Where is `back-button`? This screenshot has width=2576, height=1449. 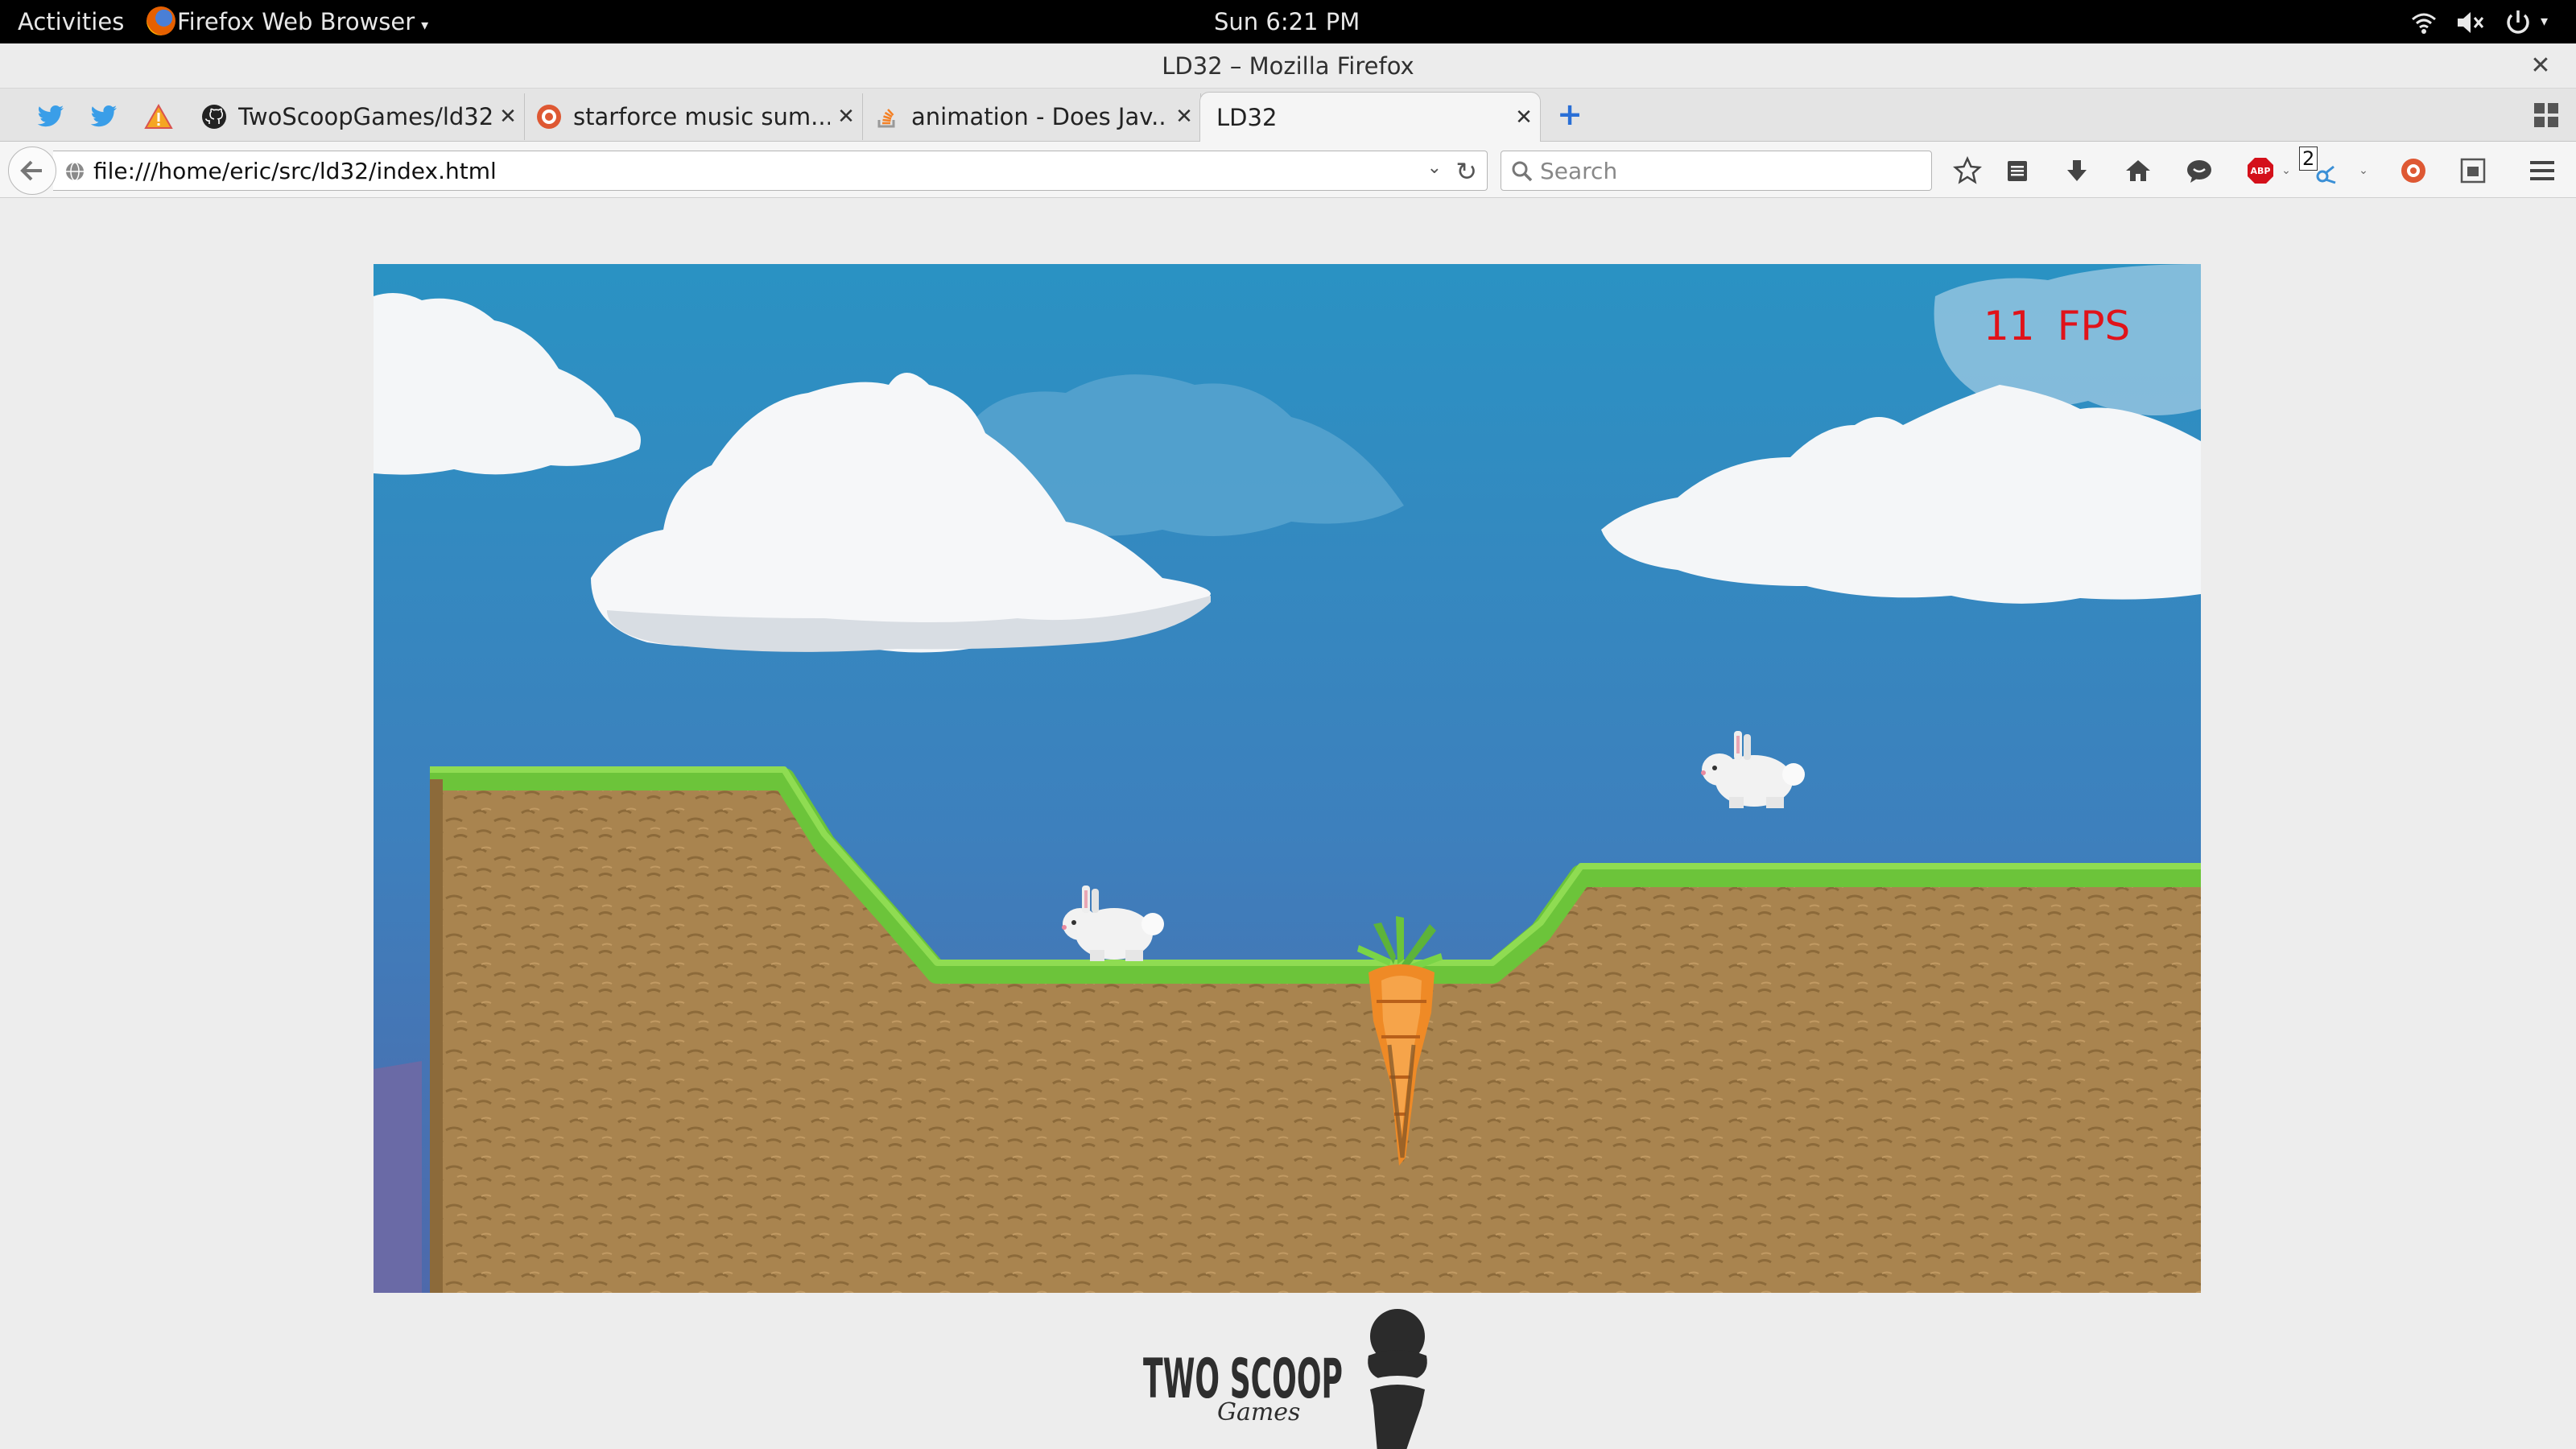
back-button is located at coordinates (32, 171).